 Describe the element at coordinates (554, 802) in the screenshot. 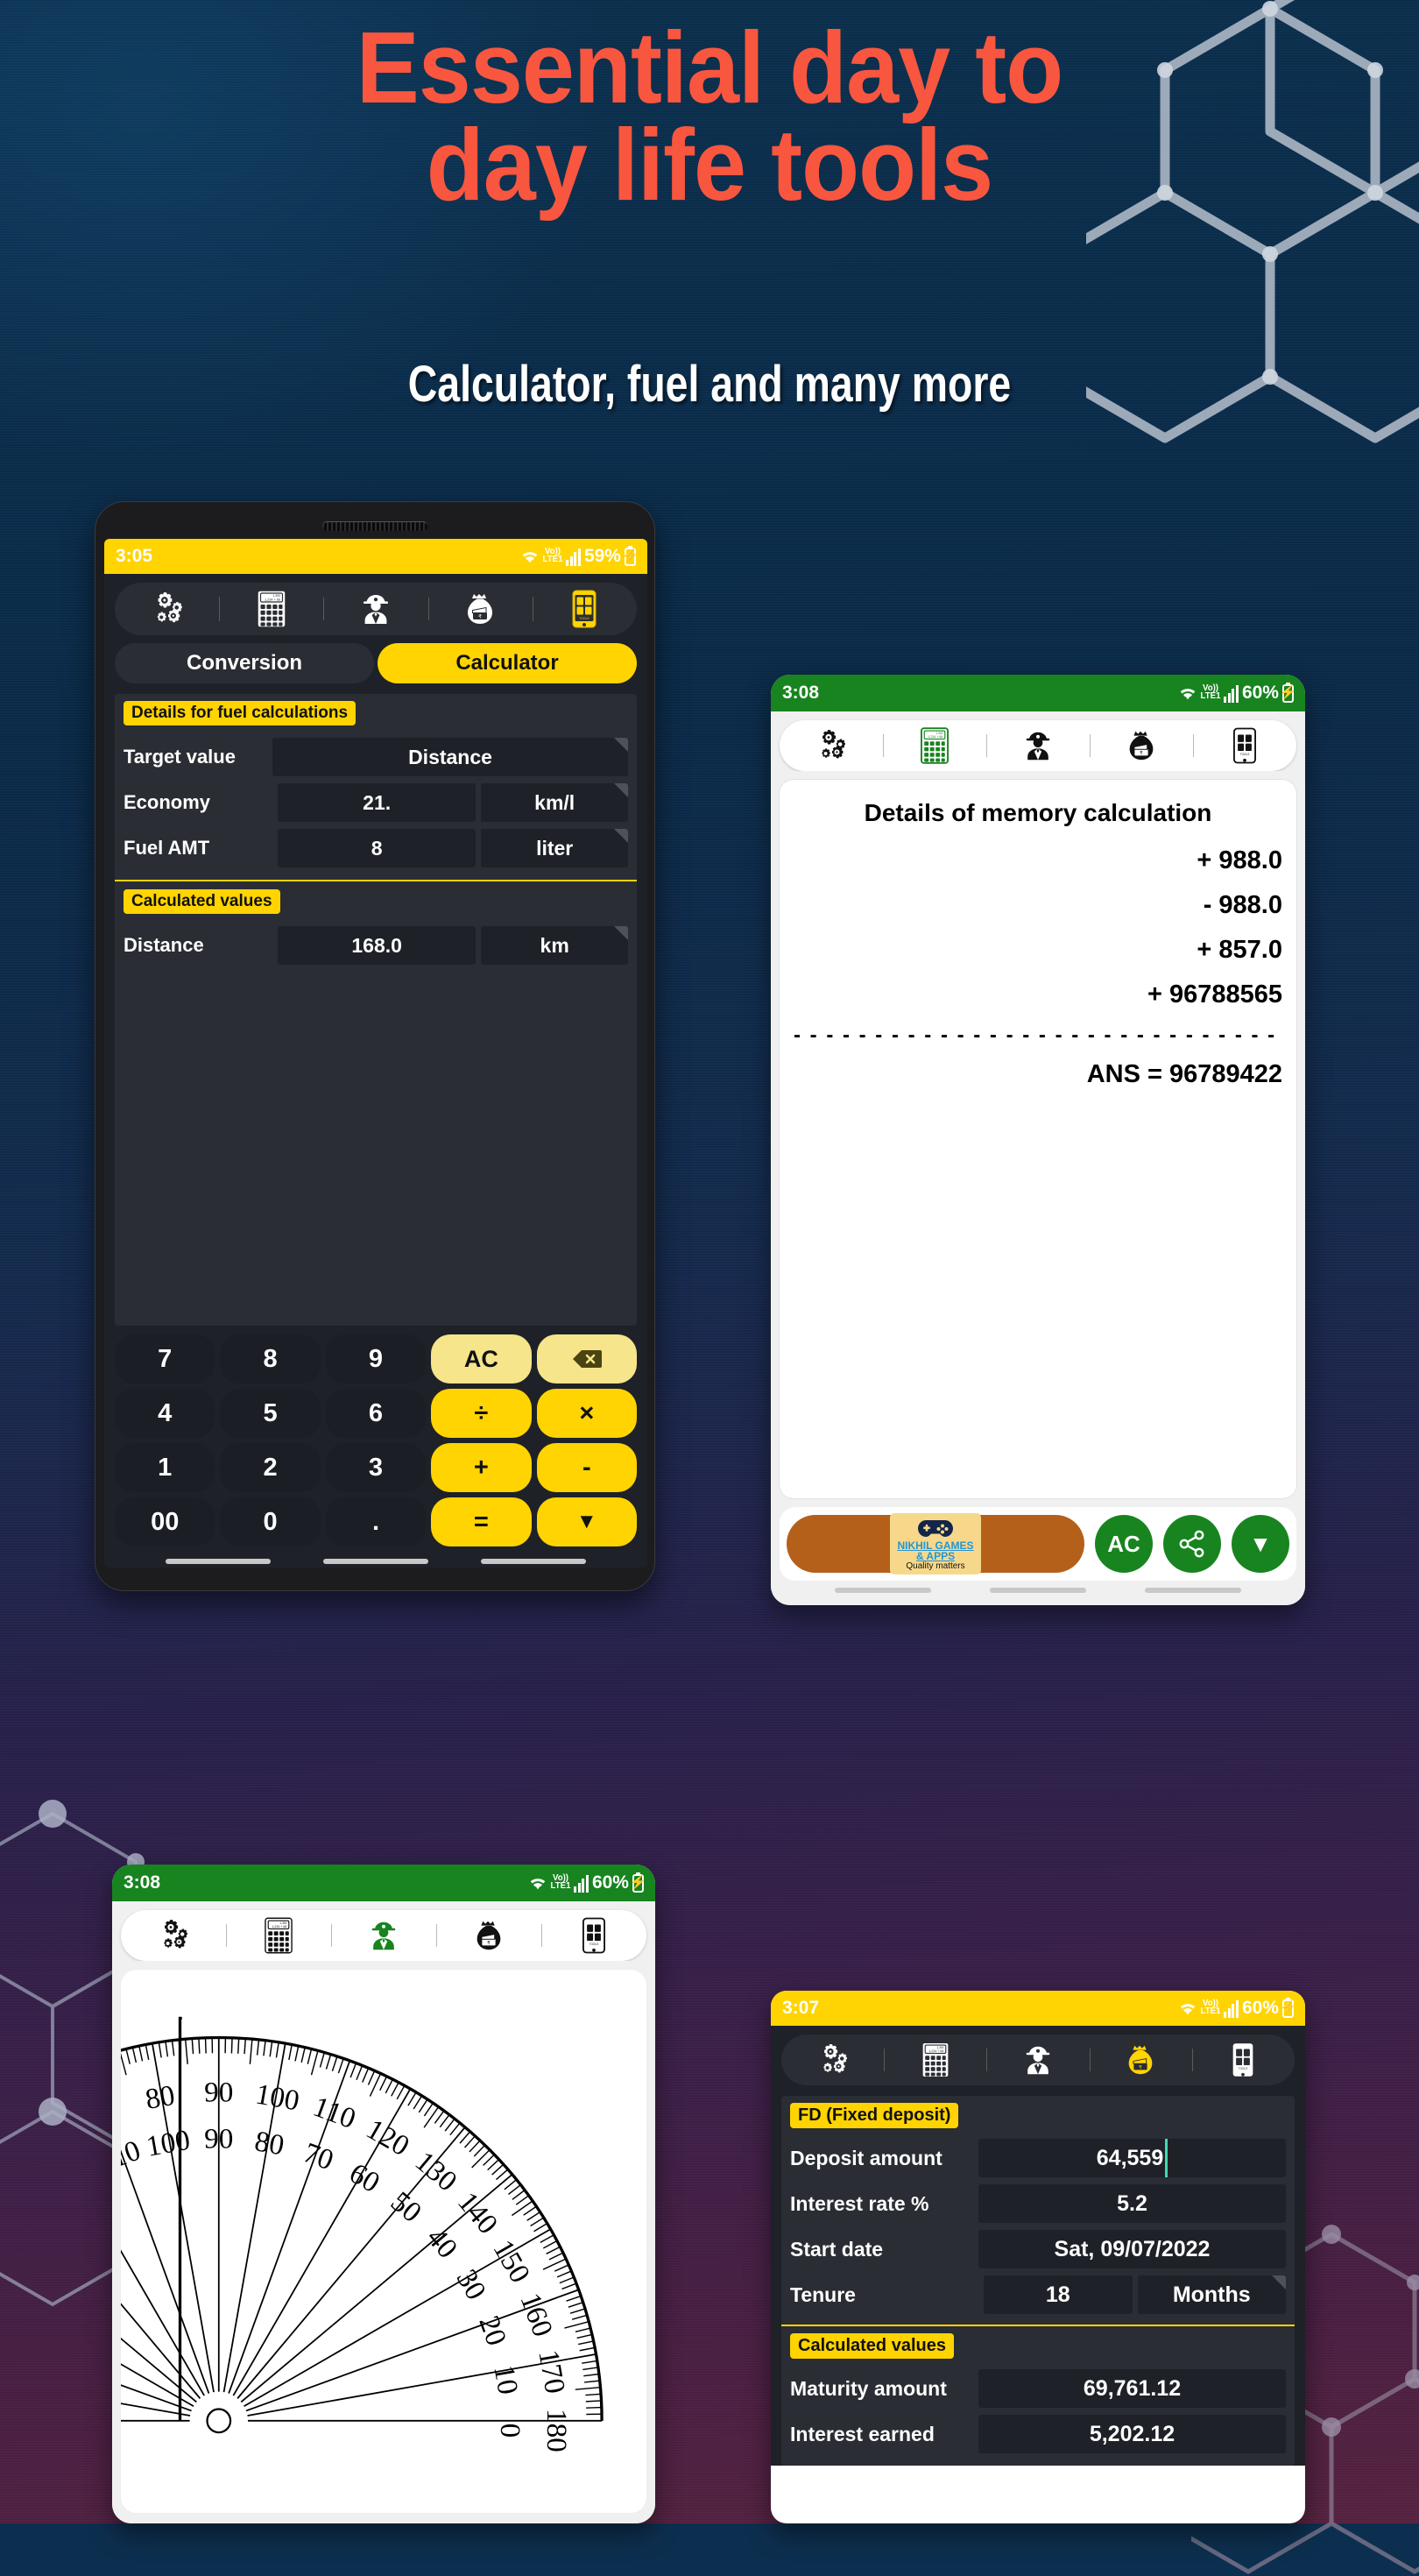

I see `field-unit-economy: km/l` at that location.